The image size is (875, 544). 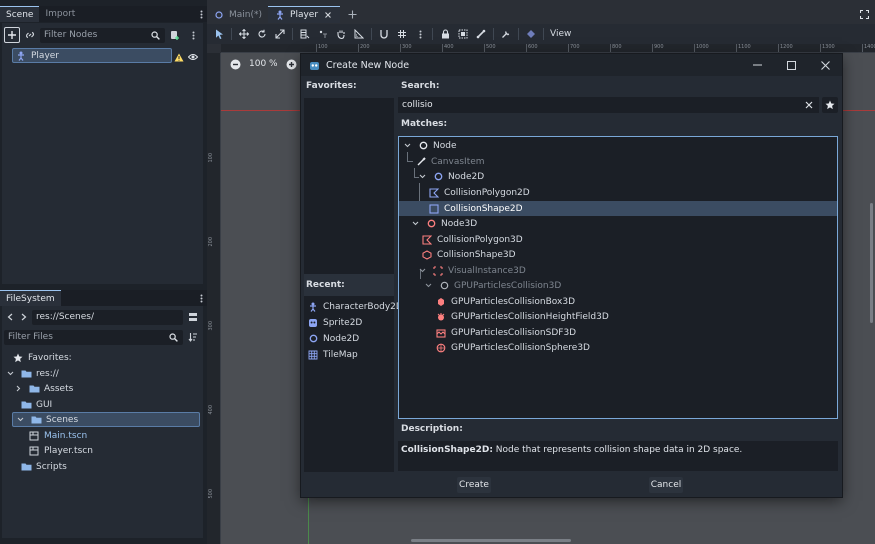 What do you see at coordinates (235, 64) in the screenshot?
I see `zoom-out-icon` at bounding box center [235, 64].